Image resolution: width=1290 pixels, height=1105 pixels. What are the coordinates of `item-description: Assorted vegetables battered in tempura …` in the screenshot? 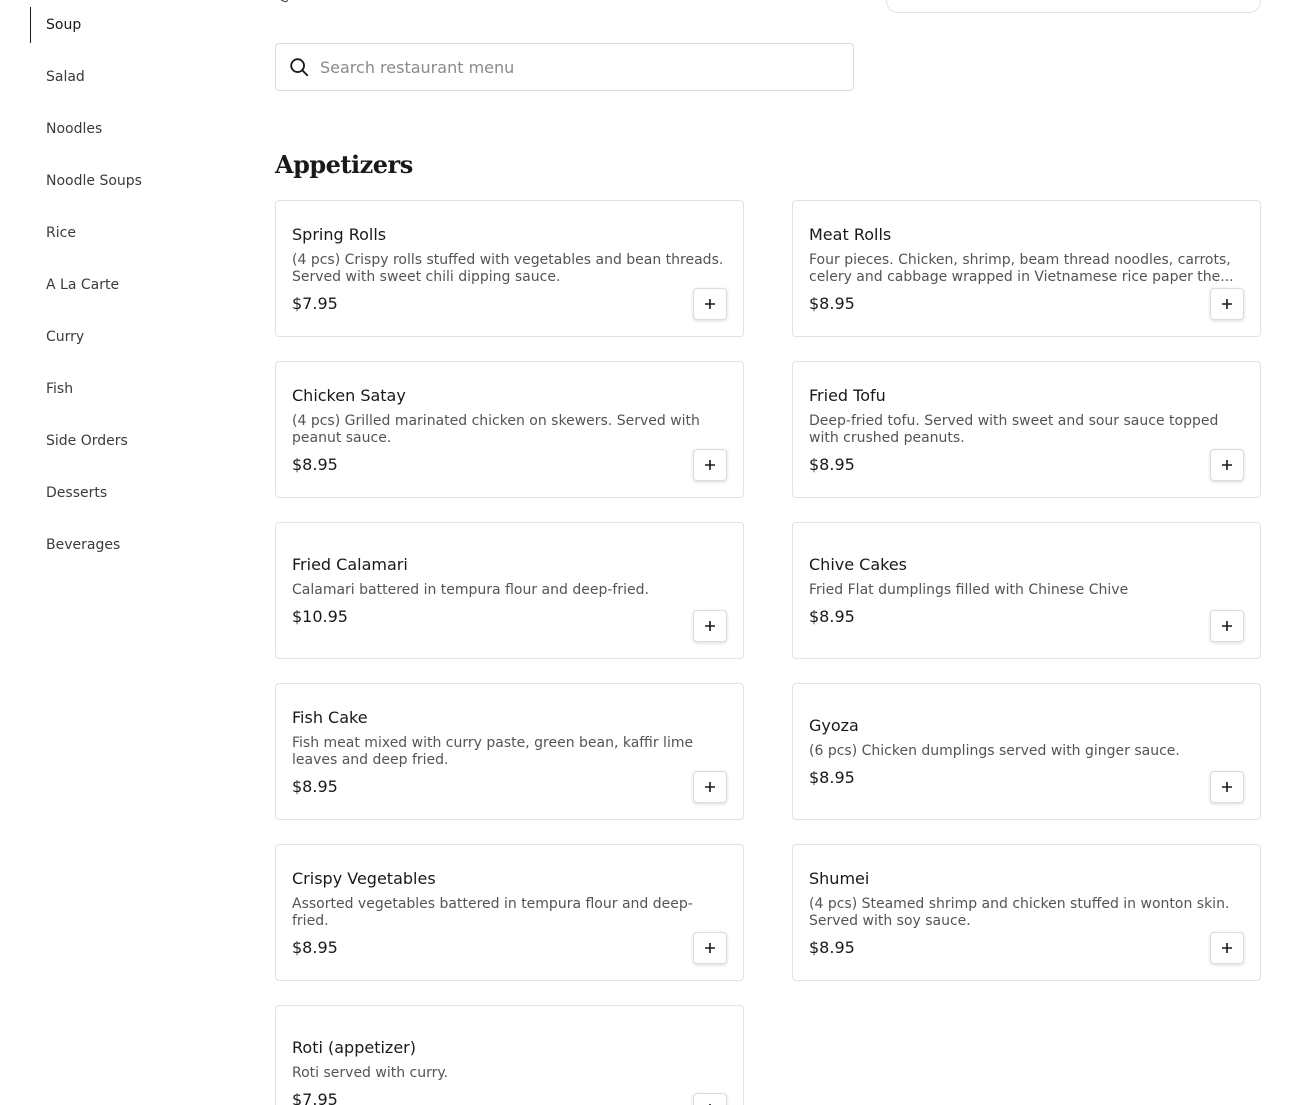 It's located at (492, 912).